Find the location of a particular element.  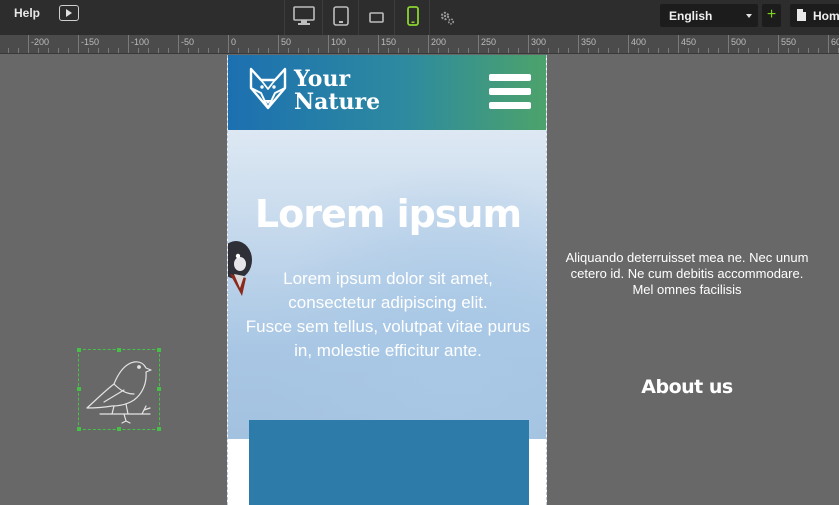

caret-down-icon is located at coordinates (749, 16).